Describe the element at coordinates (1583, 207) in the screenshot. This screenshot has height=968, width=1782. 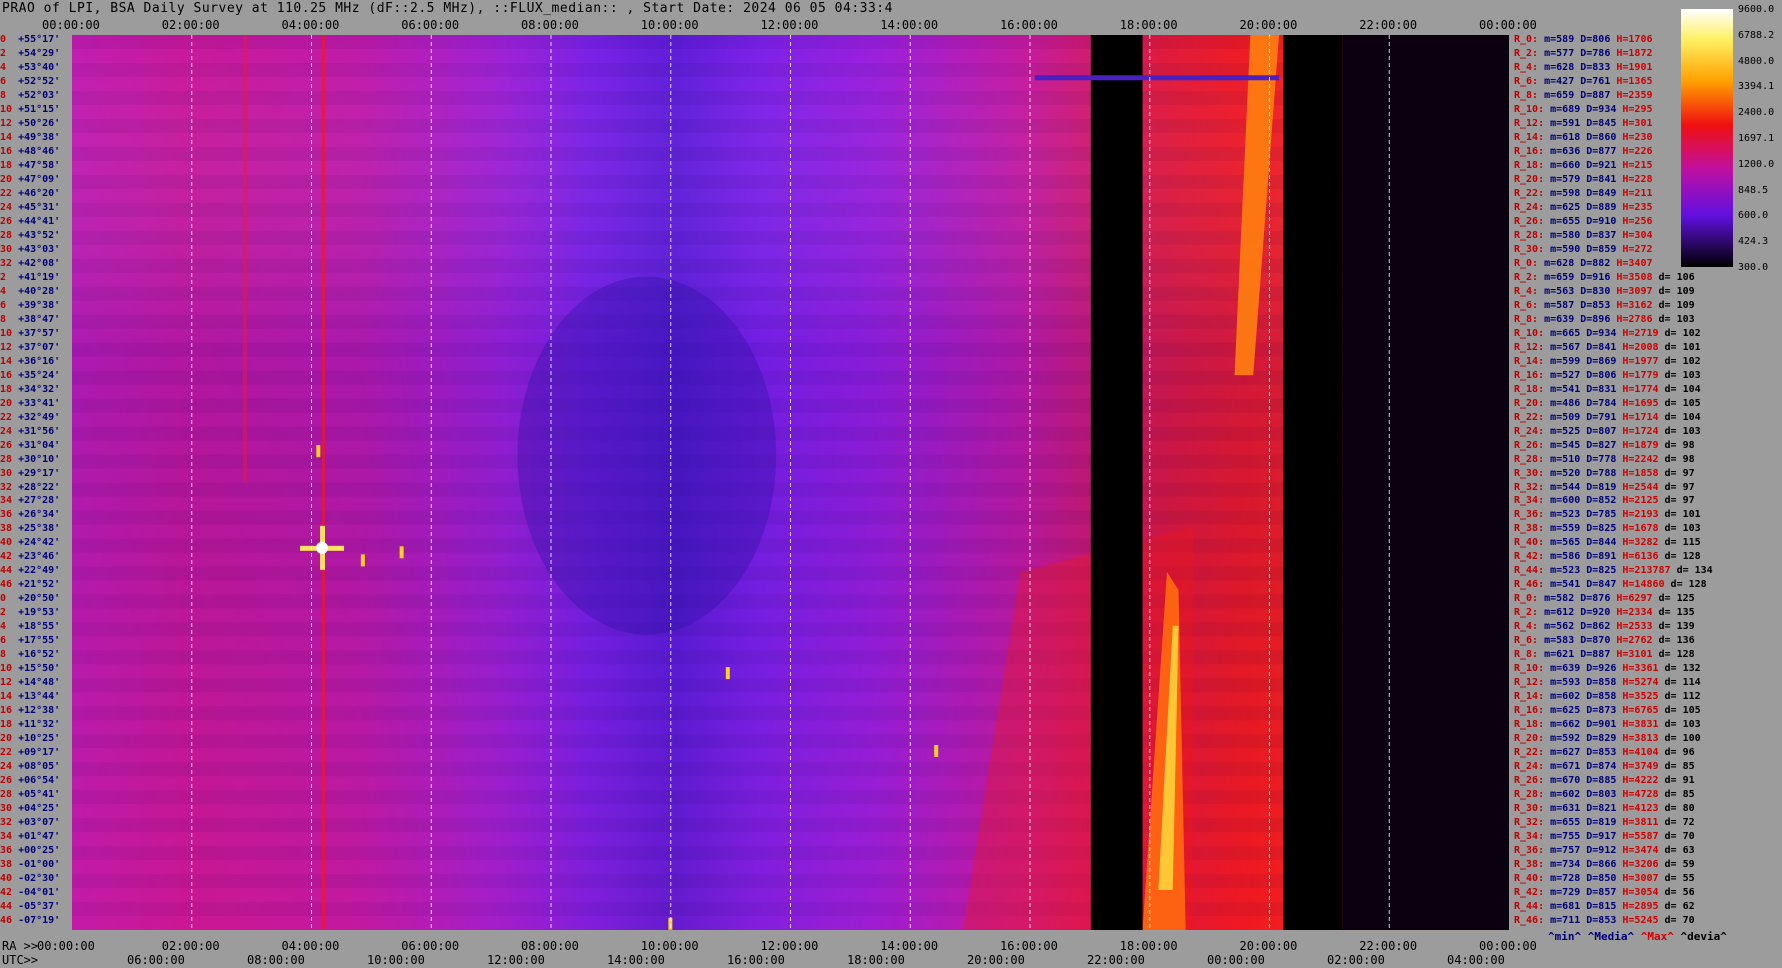
I see `row-stat: R_24: m=625 D=889 H=235` at that location.